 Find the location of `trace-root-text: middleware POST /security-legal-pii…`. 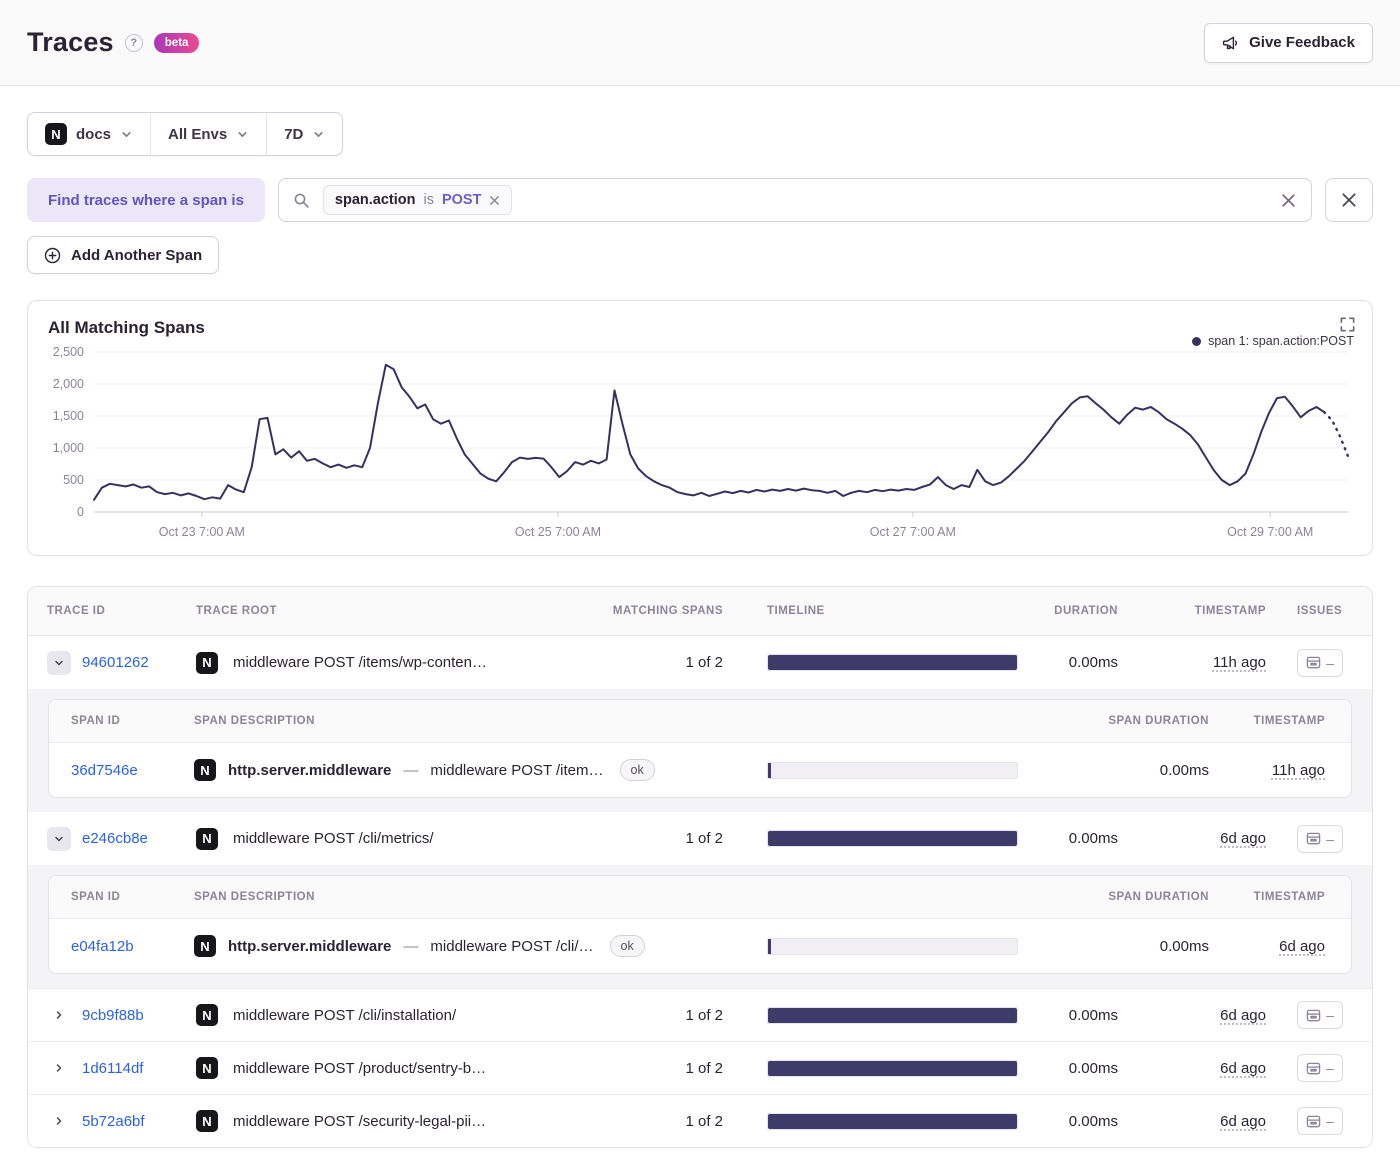

trace-root-text: middleware POST /security-legal-pii… is located at coordinates (360, 1121).